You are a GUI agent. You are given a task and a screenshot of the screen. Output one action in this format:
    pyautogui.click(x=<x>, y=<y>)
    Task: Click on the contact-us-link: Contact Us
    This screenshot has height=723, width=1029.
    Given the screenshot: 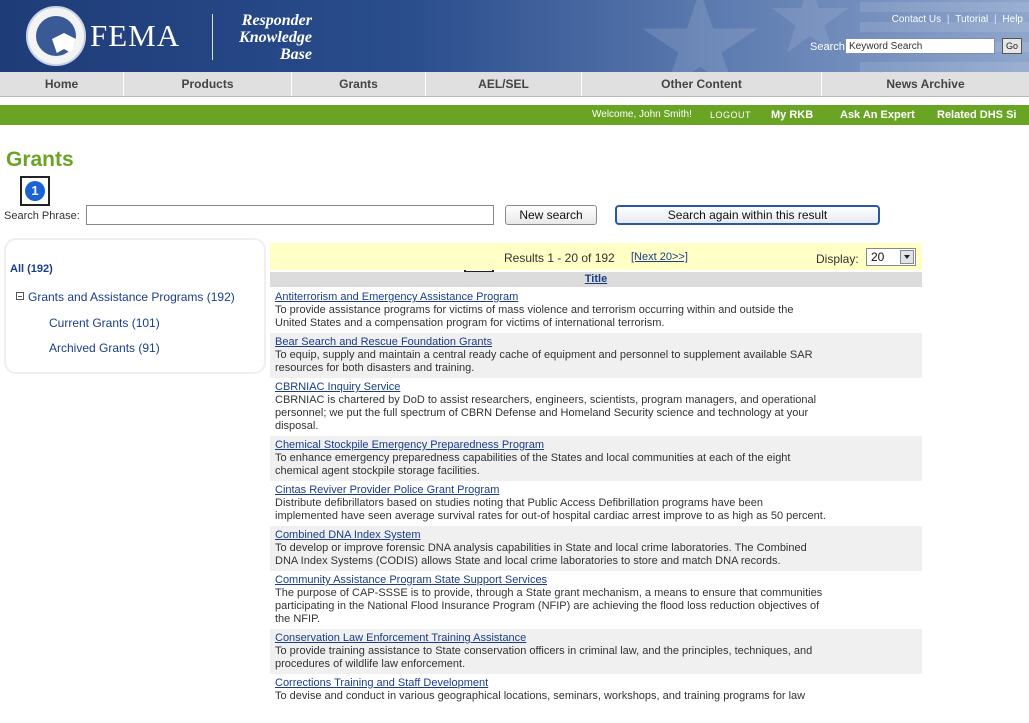 What is the action you would take?
    pyautogui.click(x=916, y=19)
    